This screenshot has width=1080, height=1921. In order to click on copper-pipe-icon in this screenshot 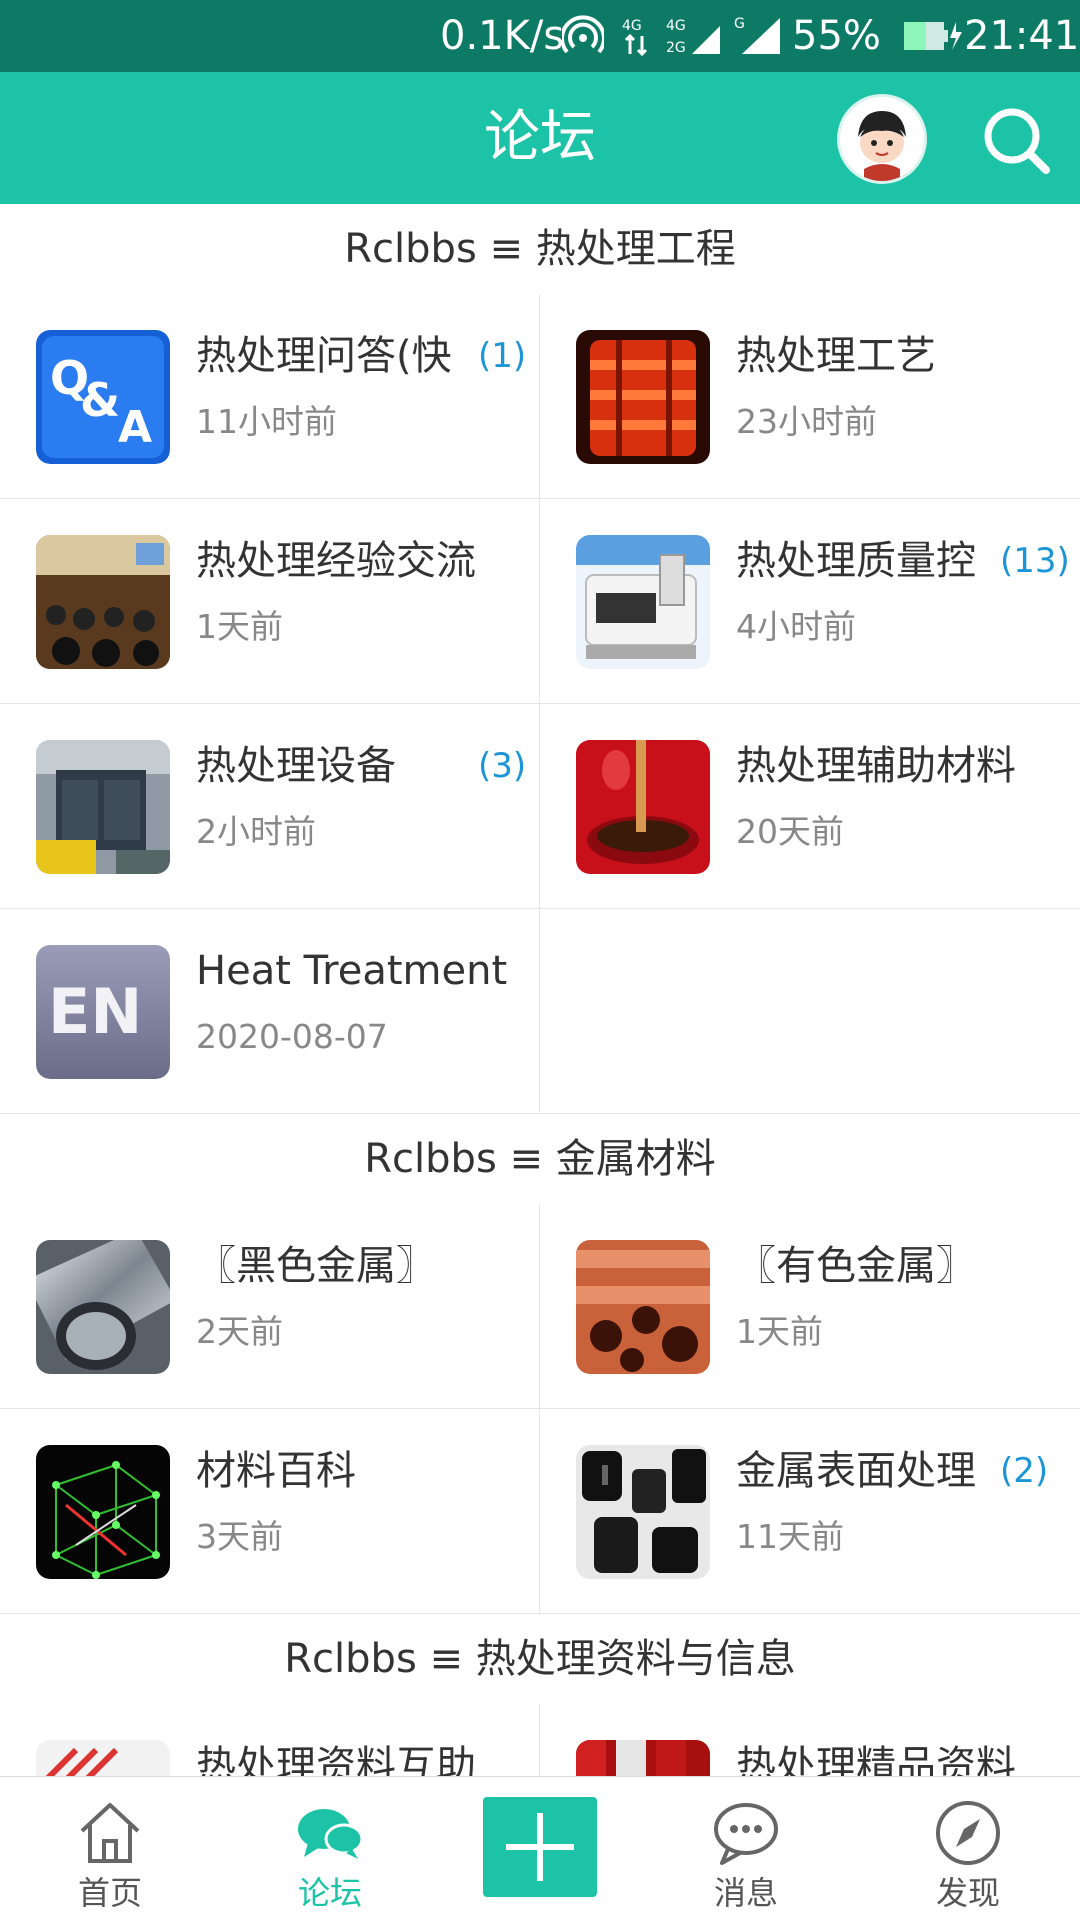, I will do `click(643, 1307)`.